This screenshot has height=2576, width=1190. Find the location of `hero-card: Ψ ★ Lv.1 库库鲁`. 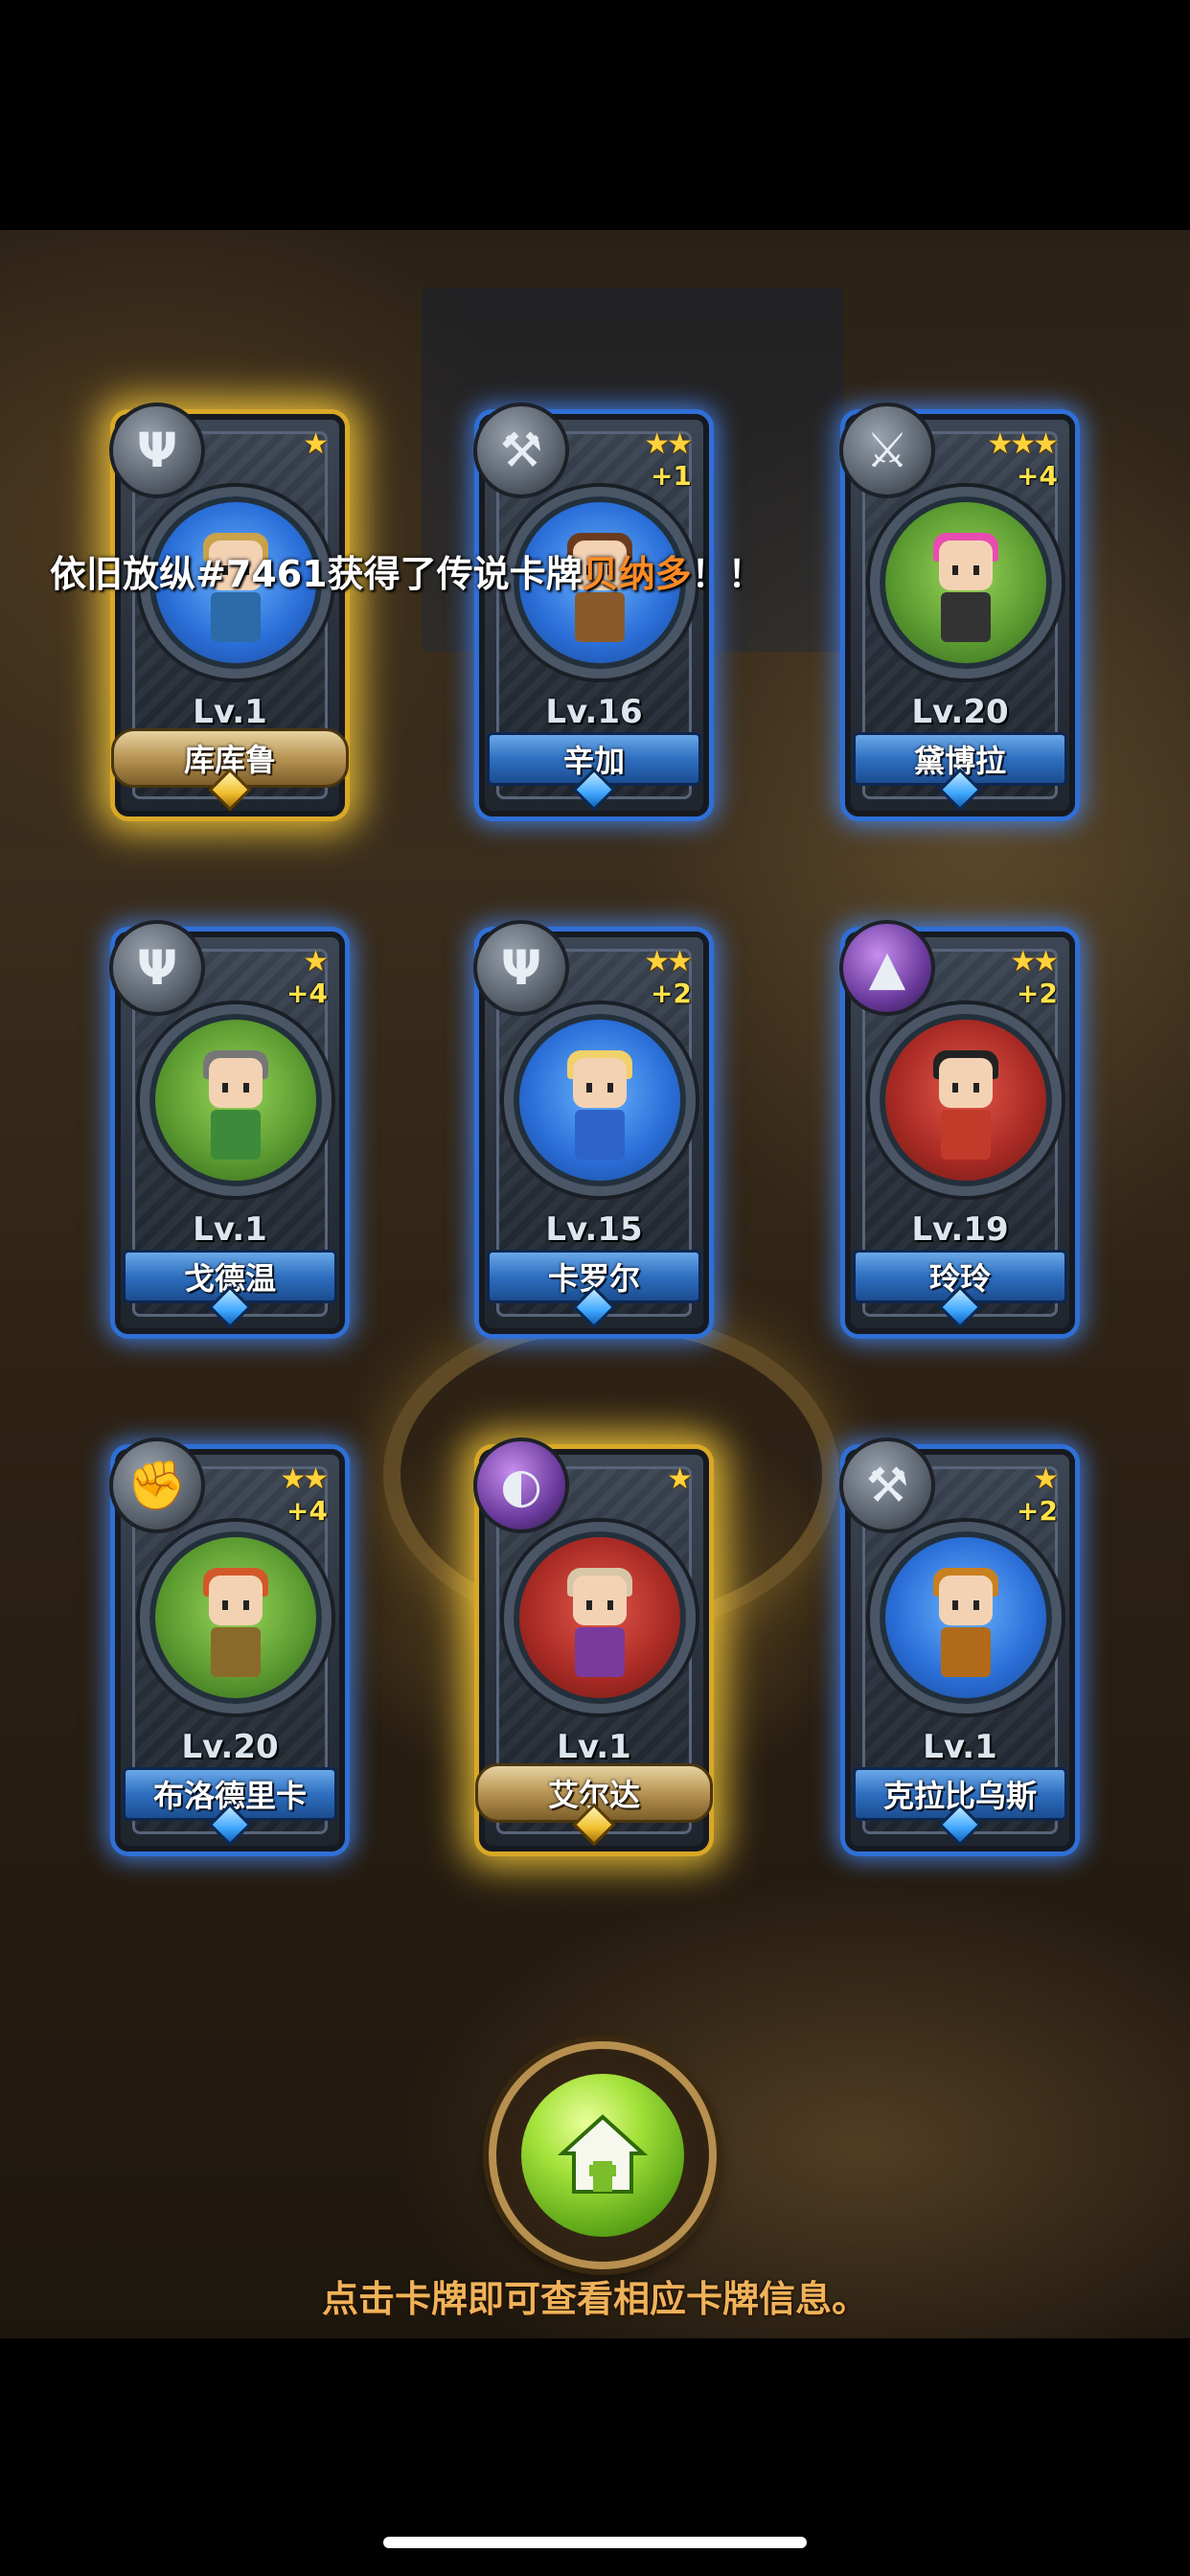

hero-card: Ψ ★ Lv.1 库库鲁 is located at coordinates (229, 609).